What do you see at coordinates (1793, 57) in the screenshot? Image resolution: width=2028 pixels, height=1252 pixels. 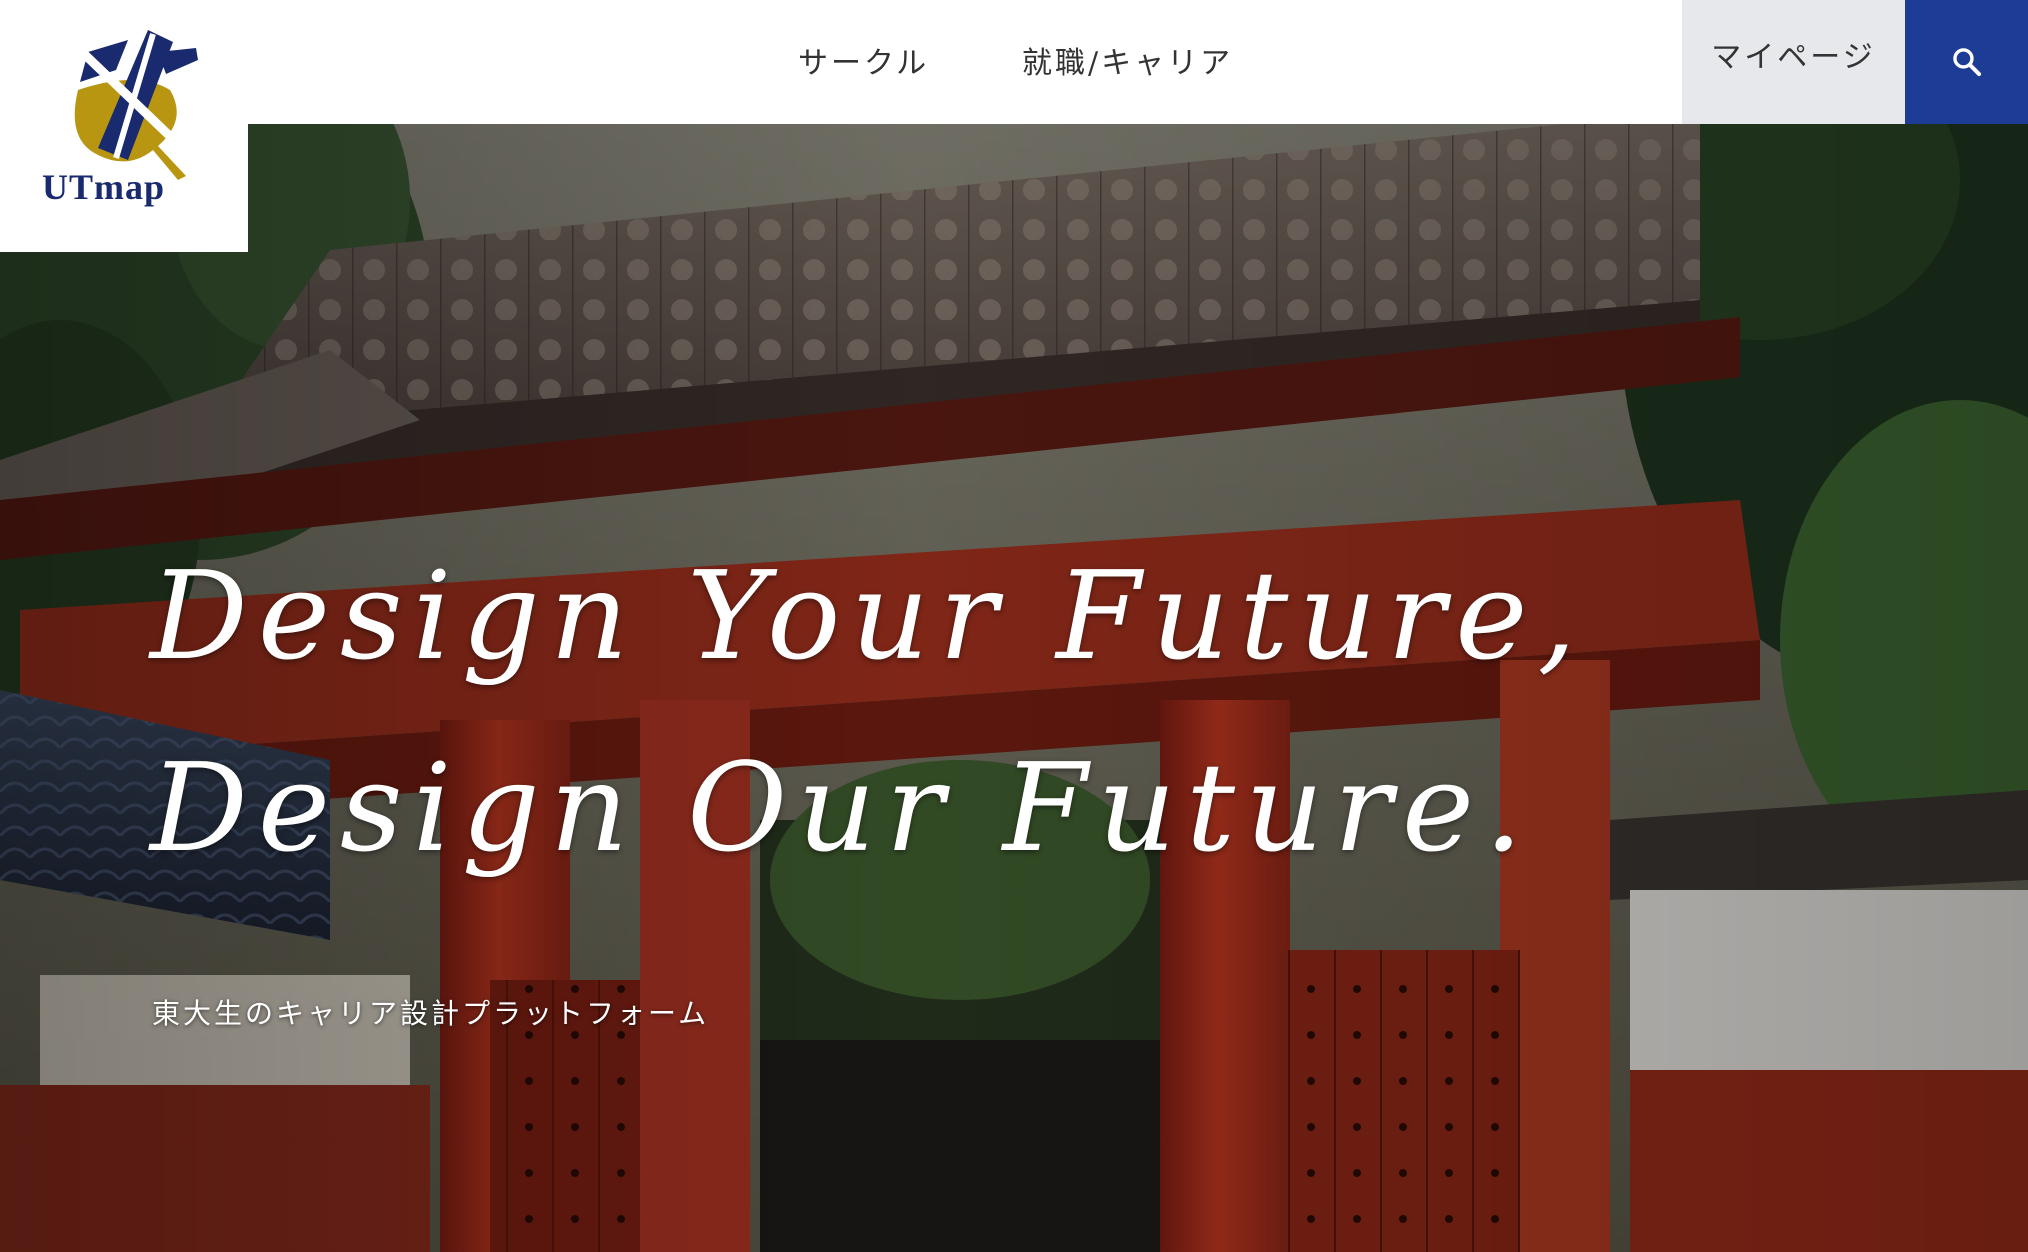 I see `mypage-button-label: マイページ` at bounding box center [1793, 57].